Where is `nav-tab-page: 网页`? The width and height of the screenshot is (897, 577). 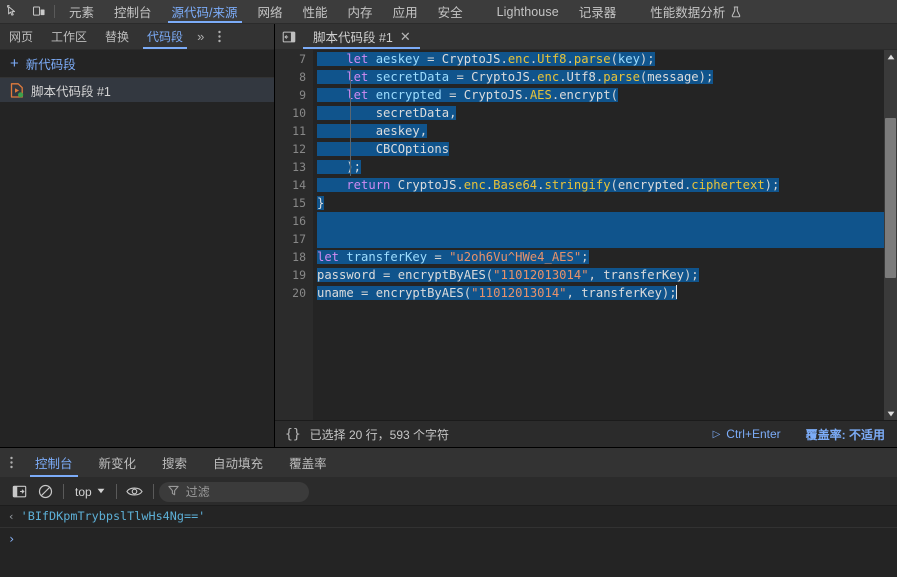 nav-tab-page: 网页 is located at coordinates (21, 36).